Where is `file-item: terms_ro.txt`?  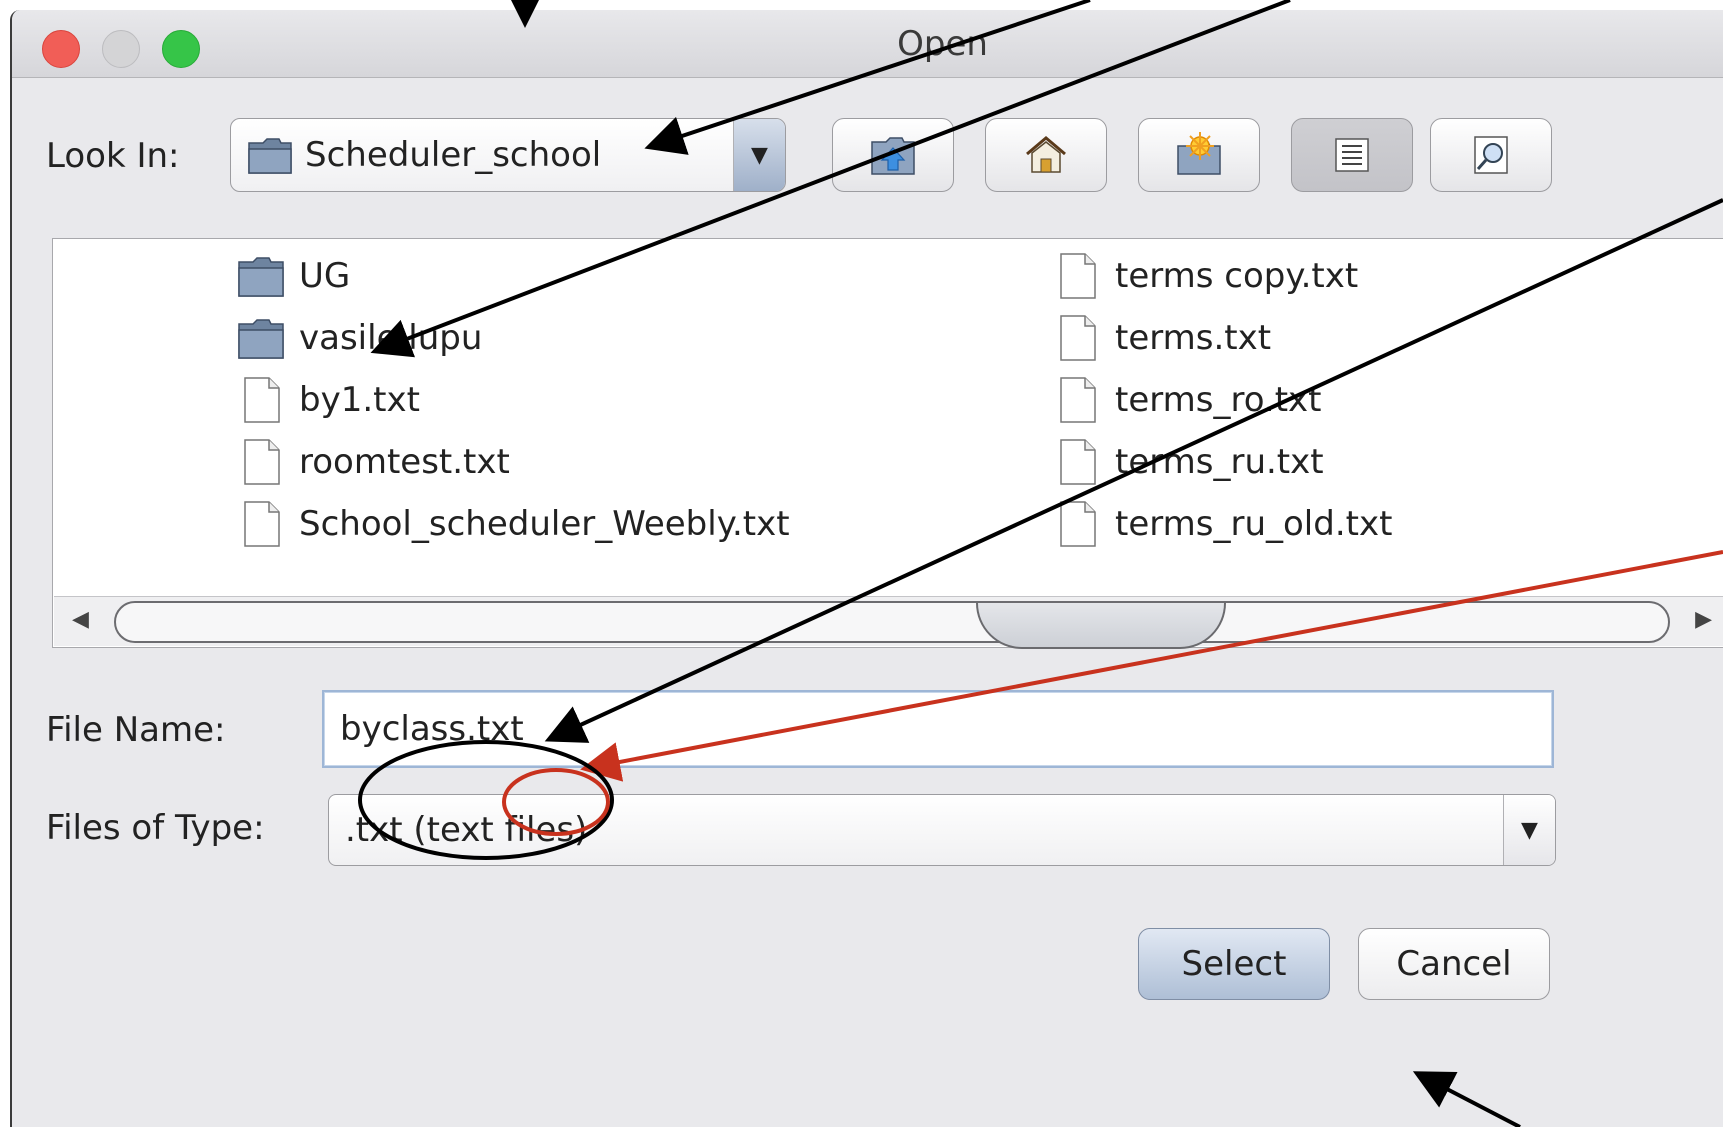
file-item: terms_ro.txt is located at coordinates (1187, 400).